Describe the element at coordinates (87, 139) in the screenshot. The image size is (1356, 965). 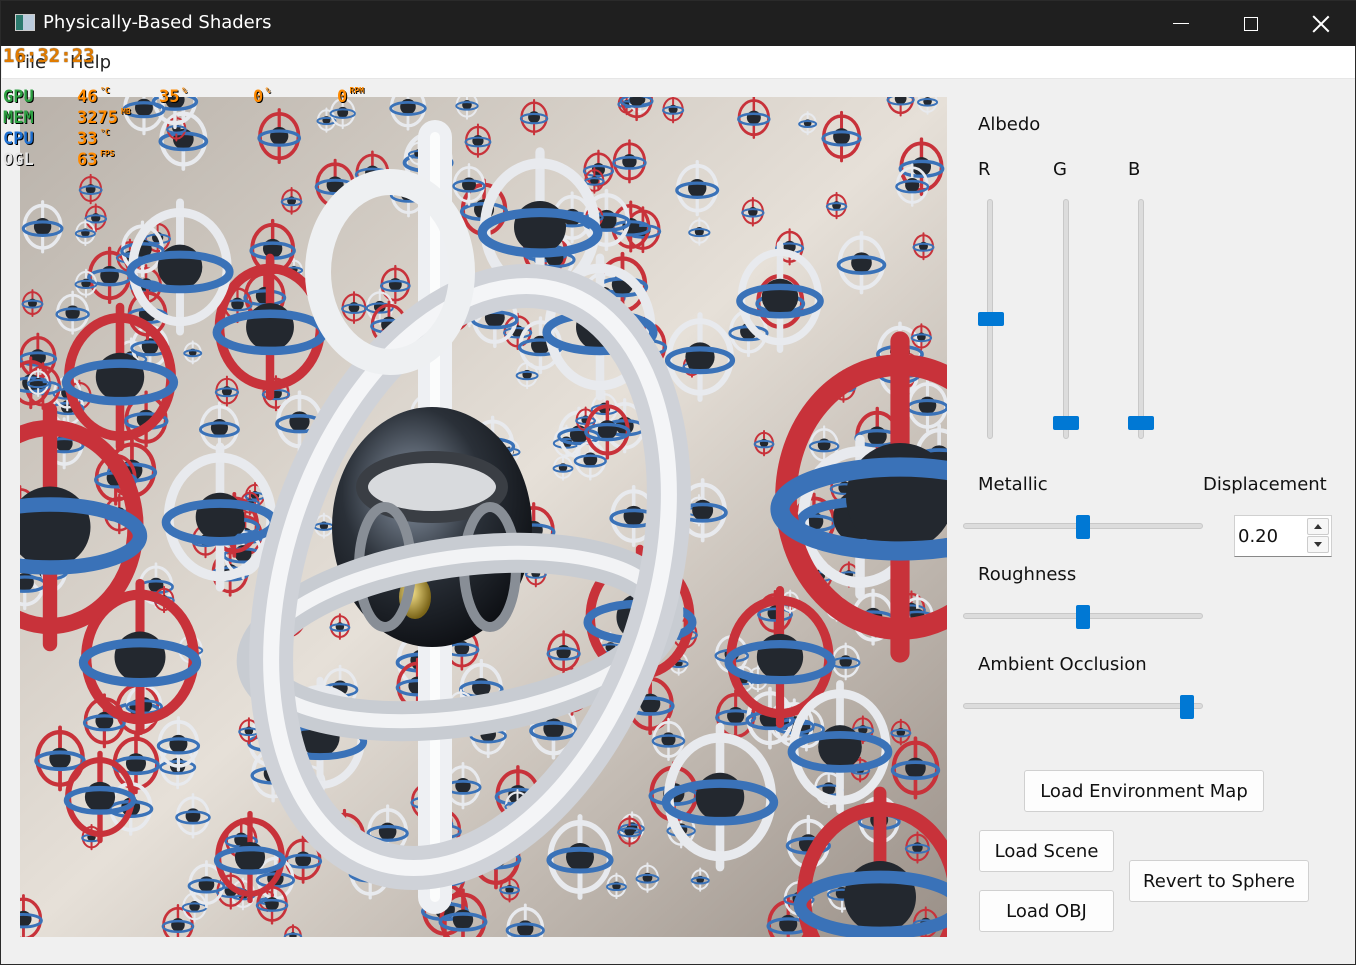
I see `overlay-value: 33` at that location.